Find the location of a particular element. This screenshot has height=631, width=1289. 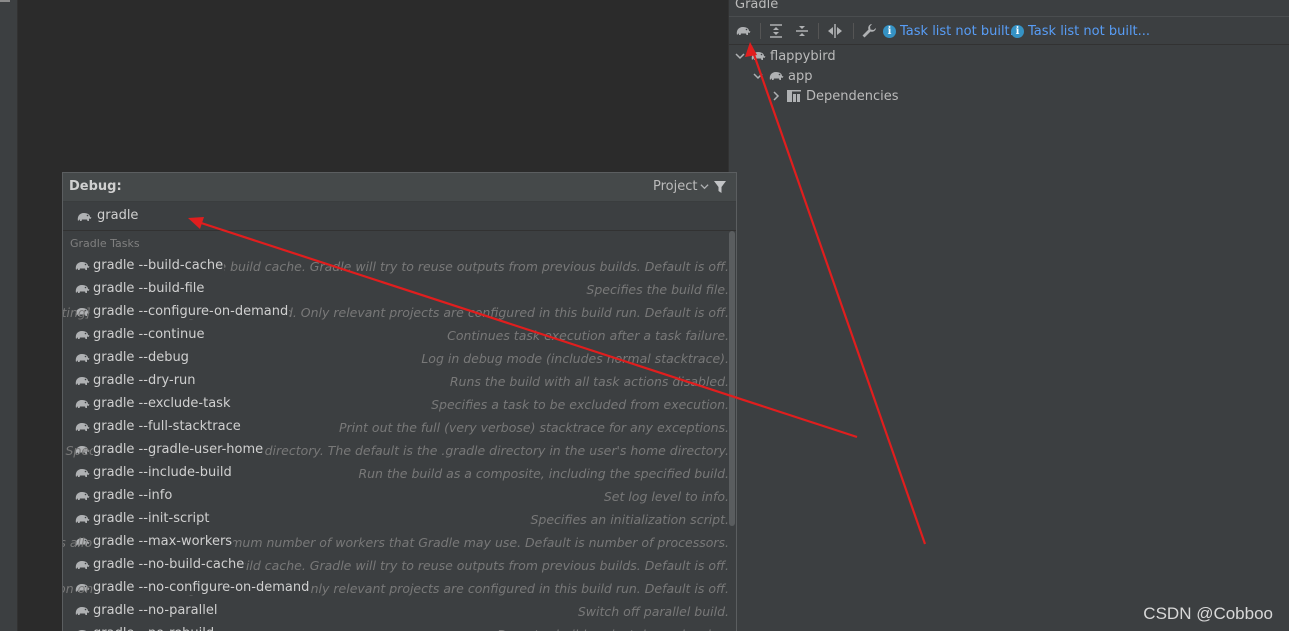

task-name: gradle --no-build-cache is located at coordinates (169, 564).